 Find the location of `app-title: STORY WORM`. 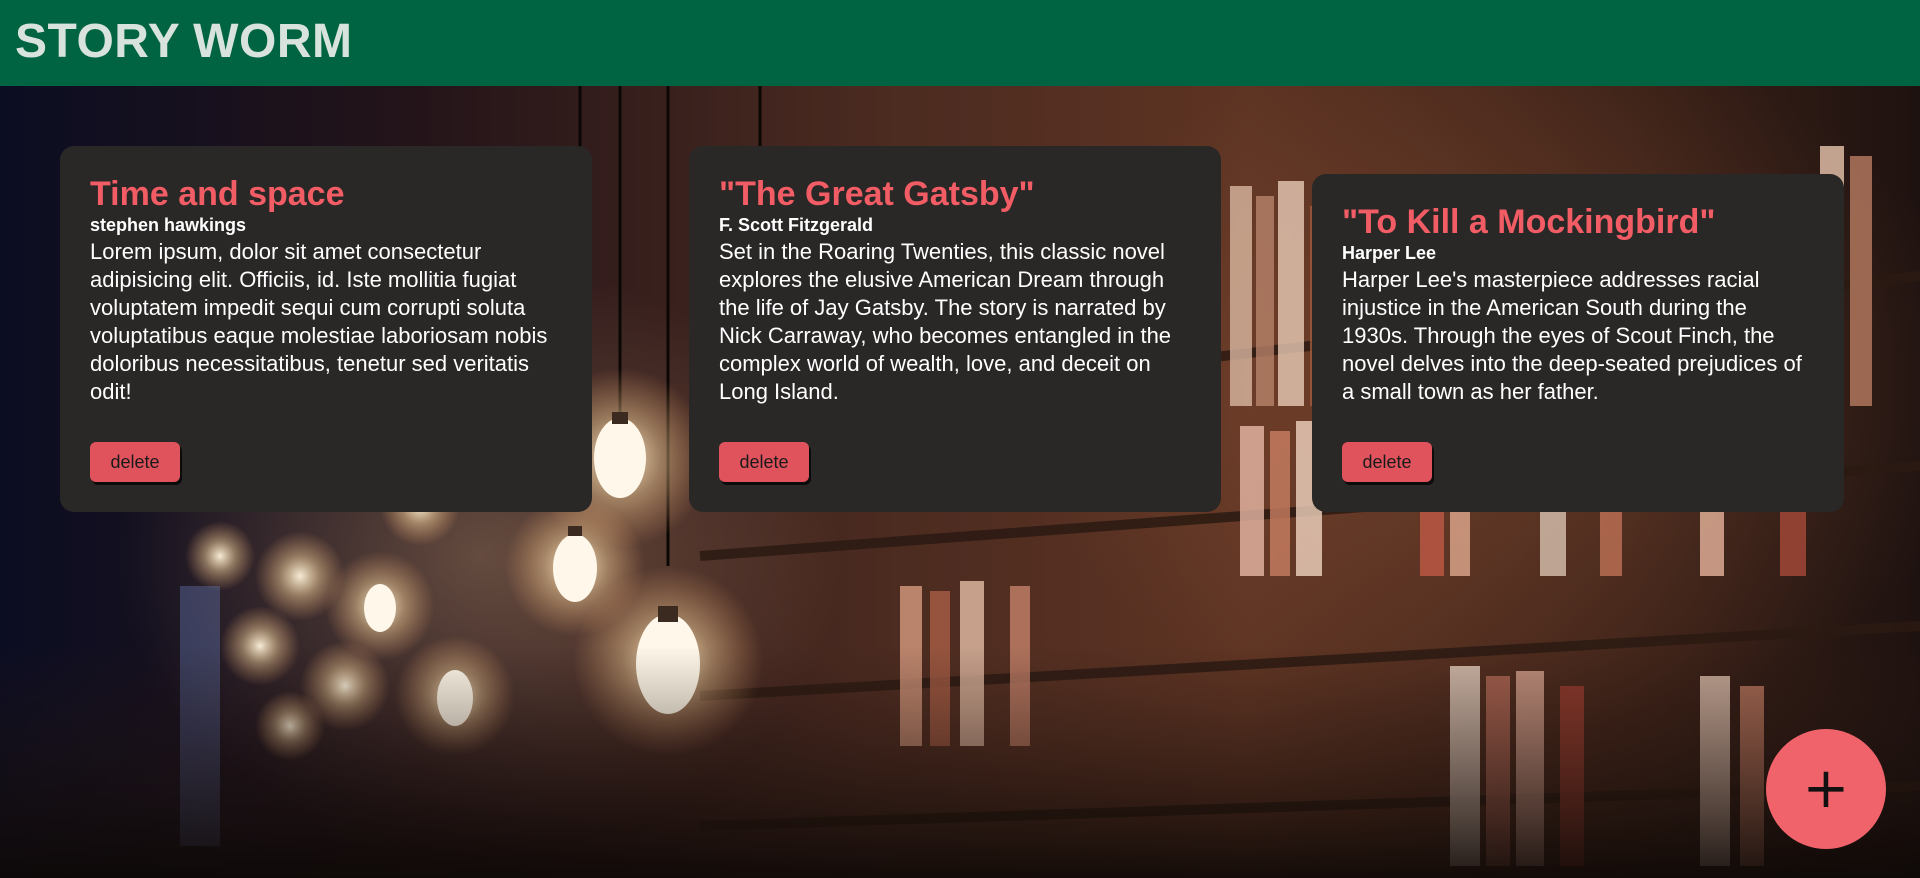

app-title: STORY WORM is located at coordinates (184, 41).